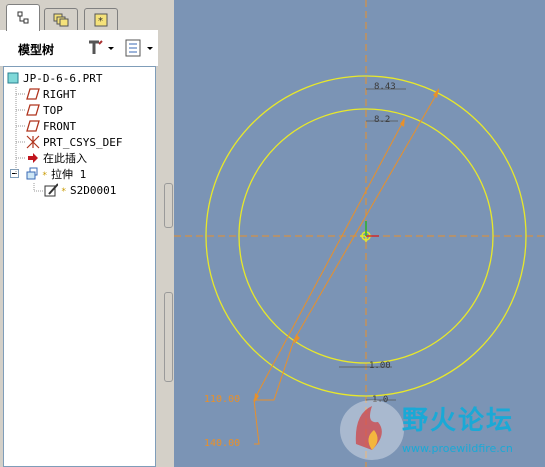 The width and height of the screenshot is (545, 467). What do you see at coordinates (36, 50) in the screenshot?
I see `panel-title: 模型树` at bounding box center [36, 50].